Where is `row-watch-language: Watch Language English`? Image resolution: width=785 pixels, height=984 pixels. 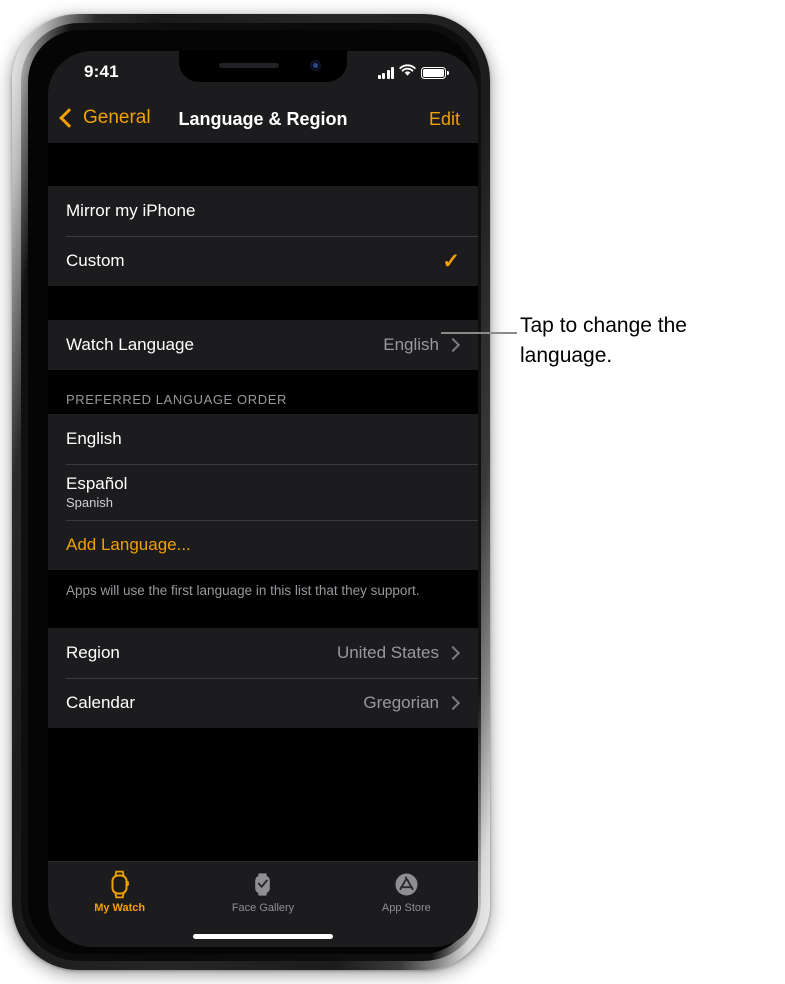
row-watch-language: Watch Language English is located at coordinates (263, 345).